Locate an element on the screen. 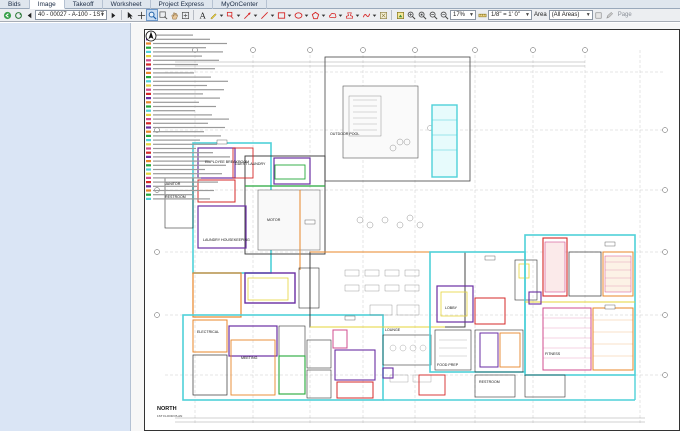 This screenshot has height=431, width=680. page-label: Page is located at coordinates (624, 15).